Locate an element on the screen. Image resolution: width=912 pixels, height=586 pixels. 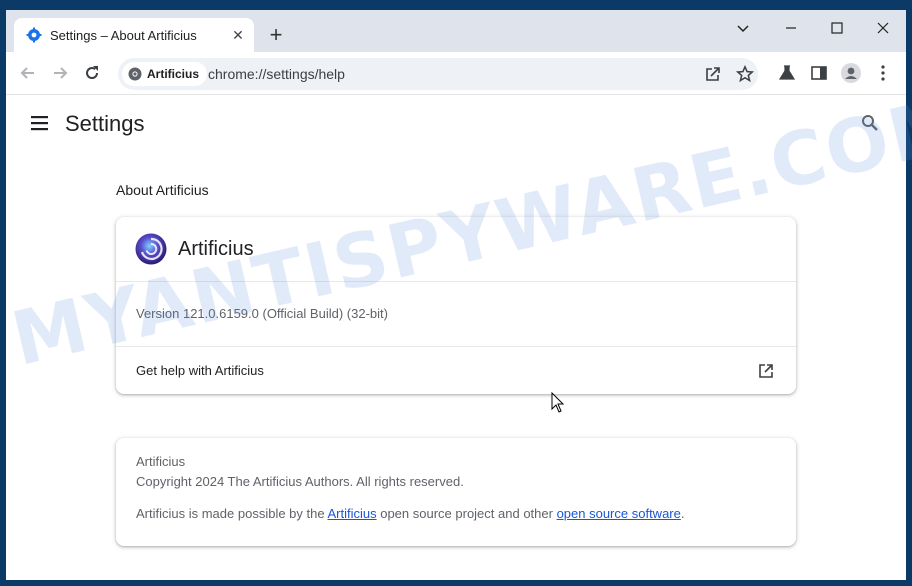
cursor-icon is located at coordinates (558, 402).